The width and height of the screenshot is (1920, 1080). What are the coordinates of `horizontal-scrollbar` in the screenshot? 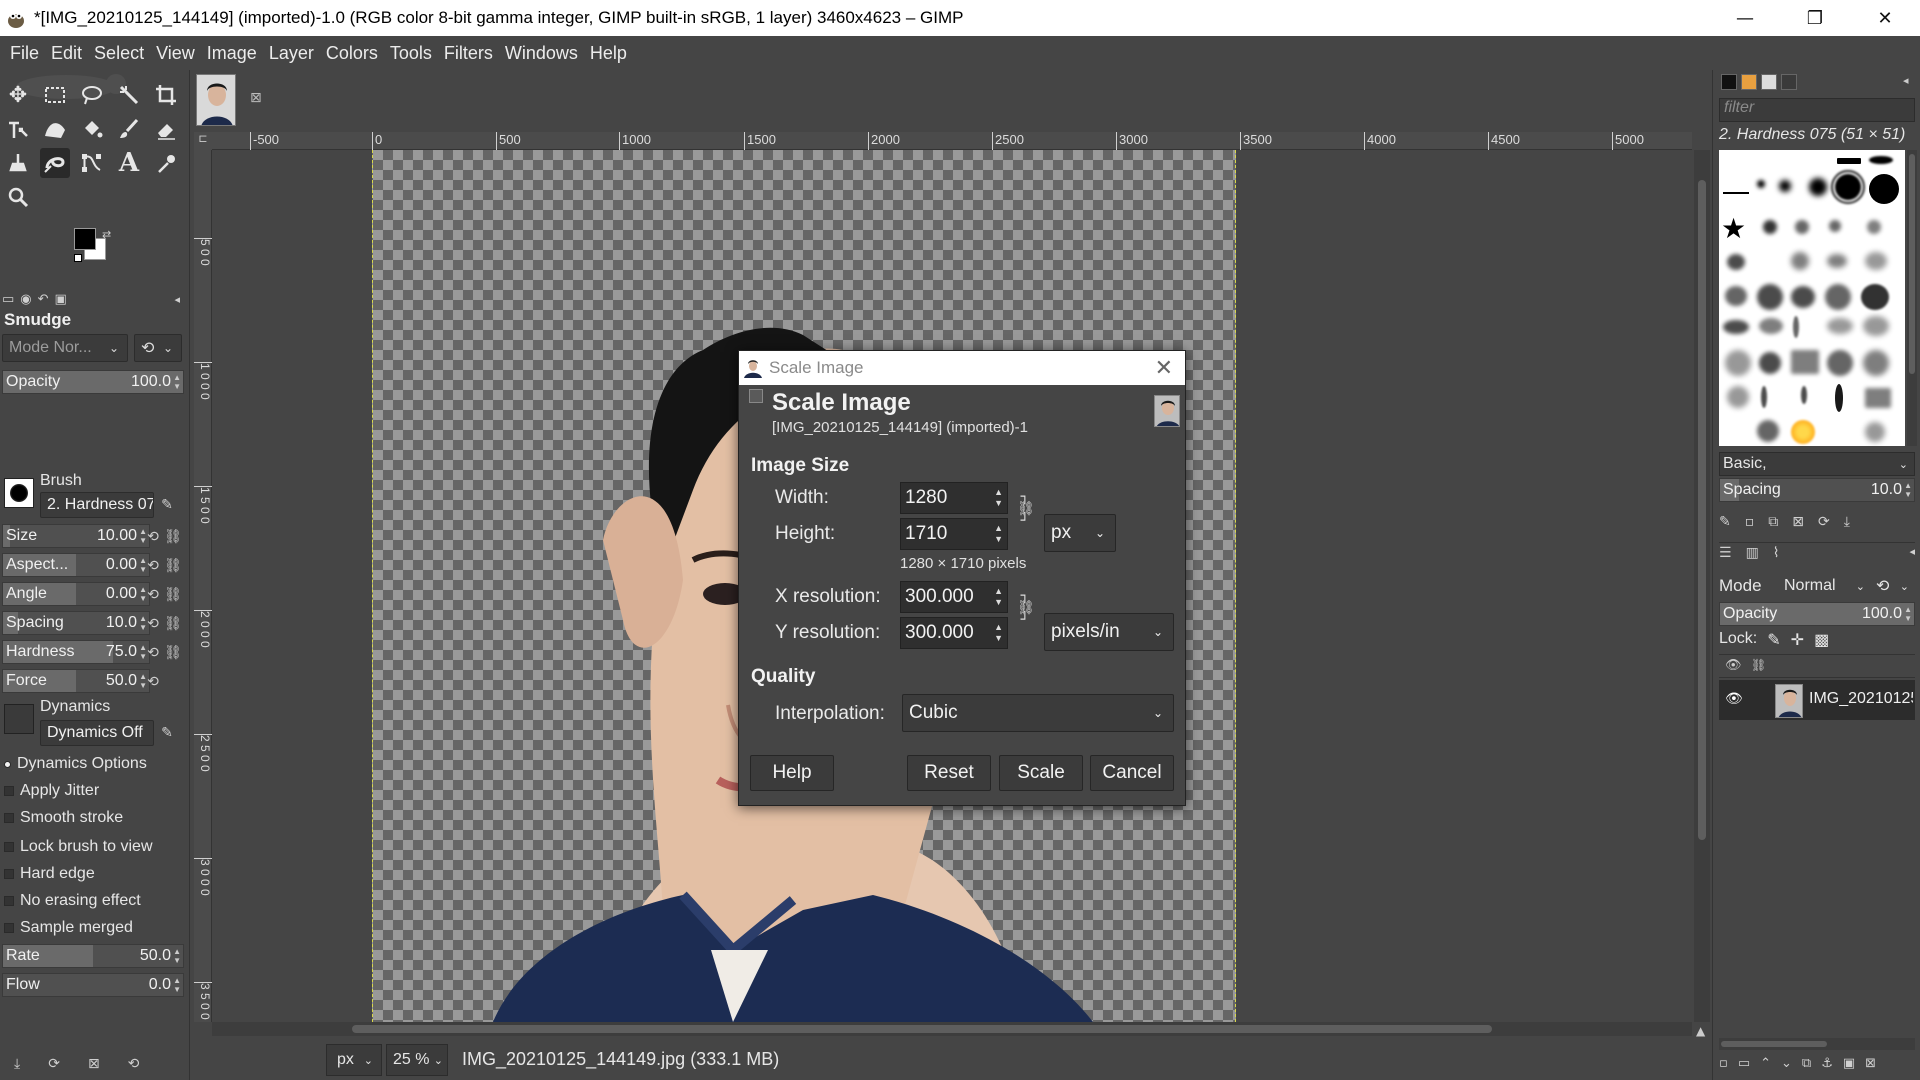 It's located at (952, 1029).